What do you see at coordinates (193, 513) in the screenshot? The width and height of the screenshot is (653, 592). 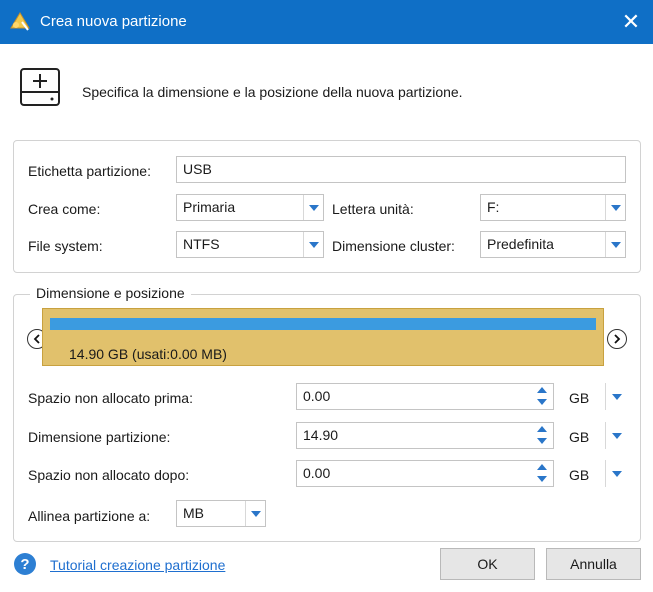 I see `align-partition-value: MB` at bounding box center [193, 513].